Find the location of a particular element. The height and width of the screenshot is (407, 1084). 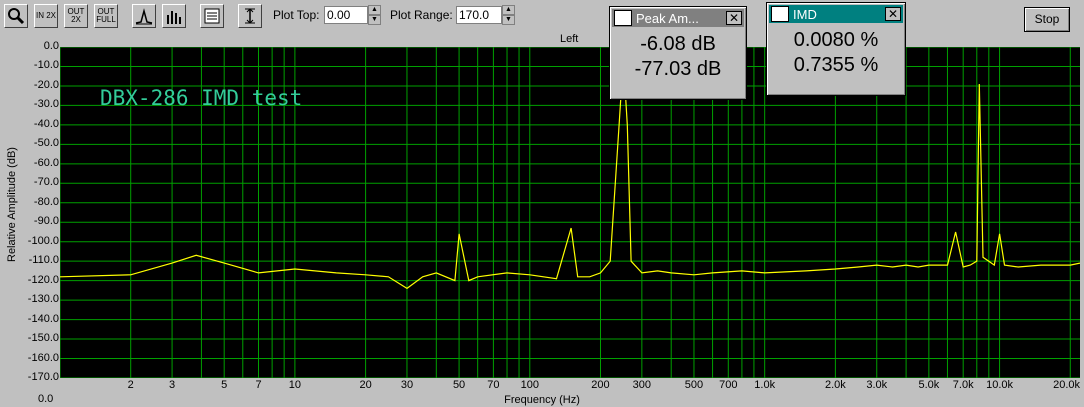

x-tick-label: 10 is located at coordinates (295, 385).